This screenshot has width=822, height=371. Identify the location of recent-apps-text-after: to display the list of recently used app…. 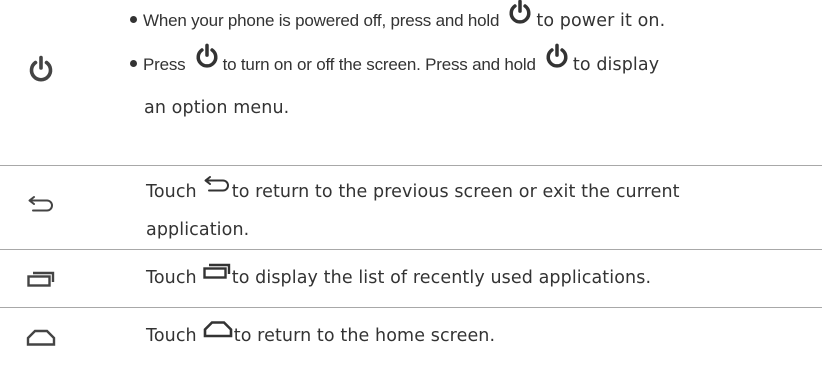
(441, 278).